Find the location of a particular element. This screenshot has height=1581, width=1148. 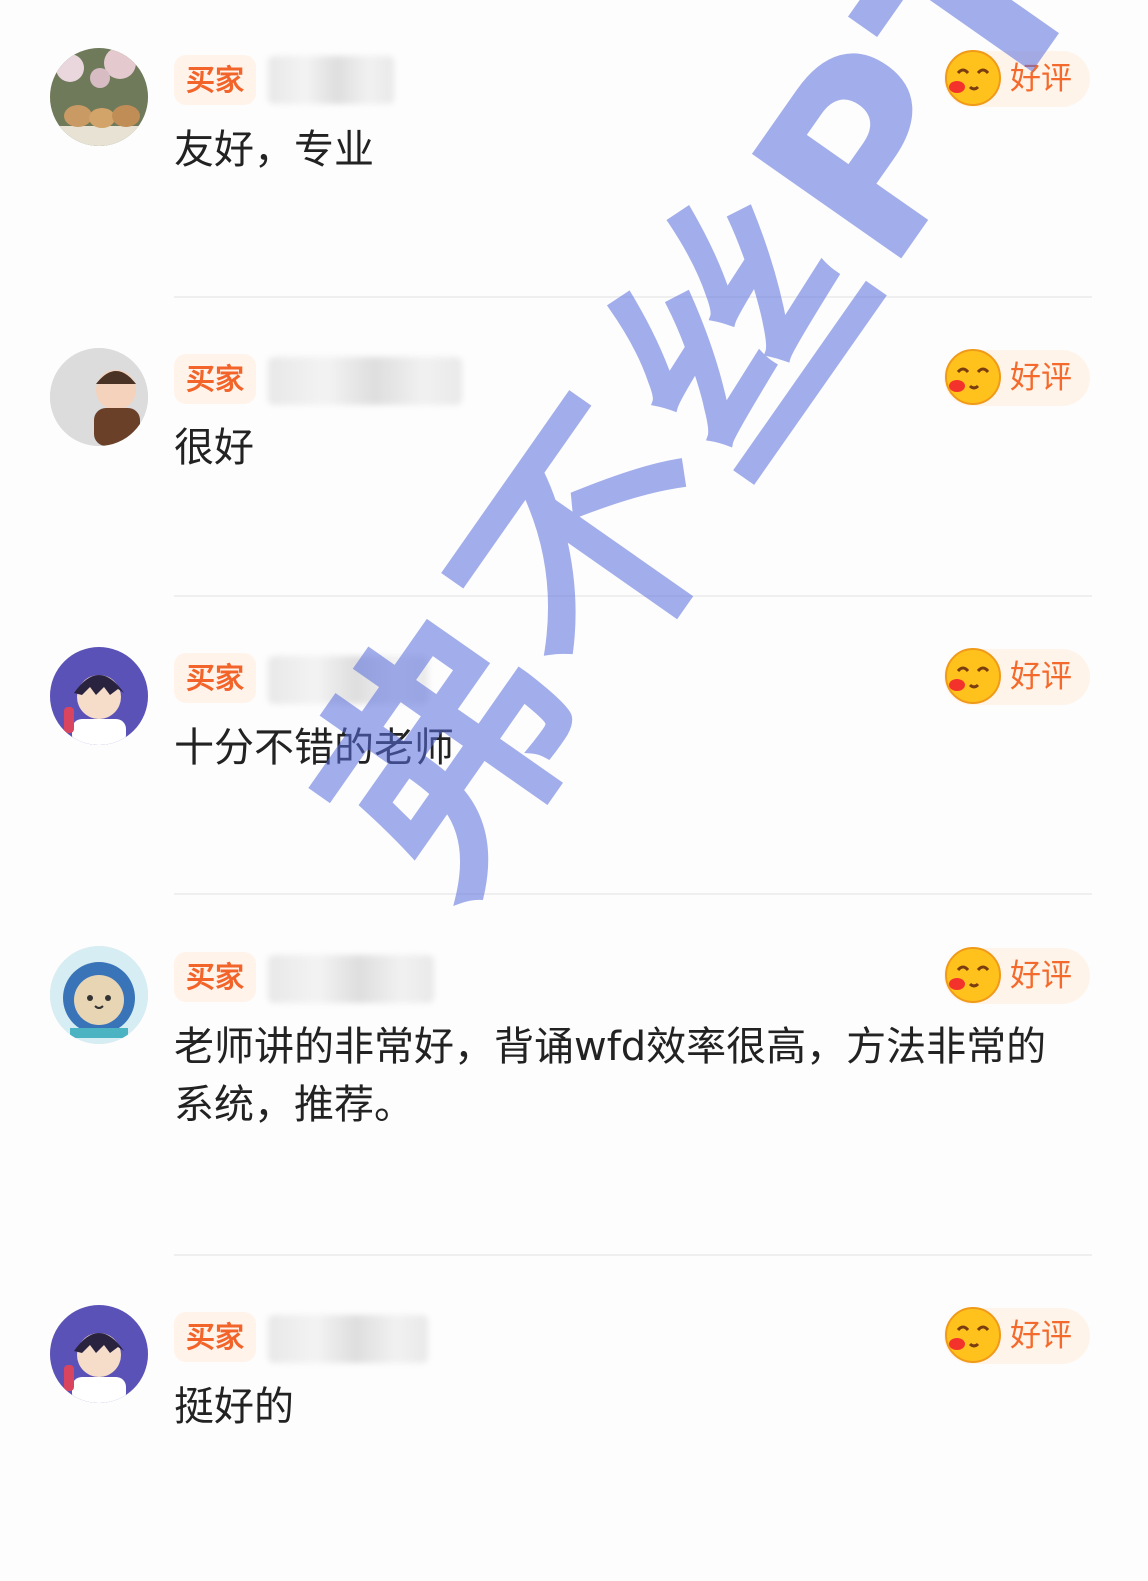

review-text: 十分不错的老师 is located at coordinates (314, 748).